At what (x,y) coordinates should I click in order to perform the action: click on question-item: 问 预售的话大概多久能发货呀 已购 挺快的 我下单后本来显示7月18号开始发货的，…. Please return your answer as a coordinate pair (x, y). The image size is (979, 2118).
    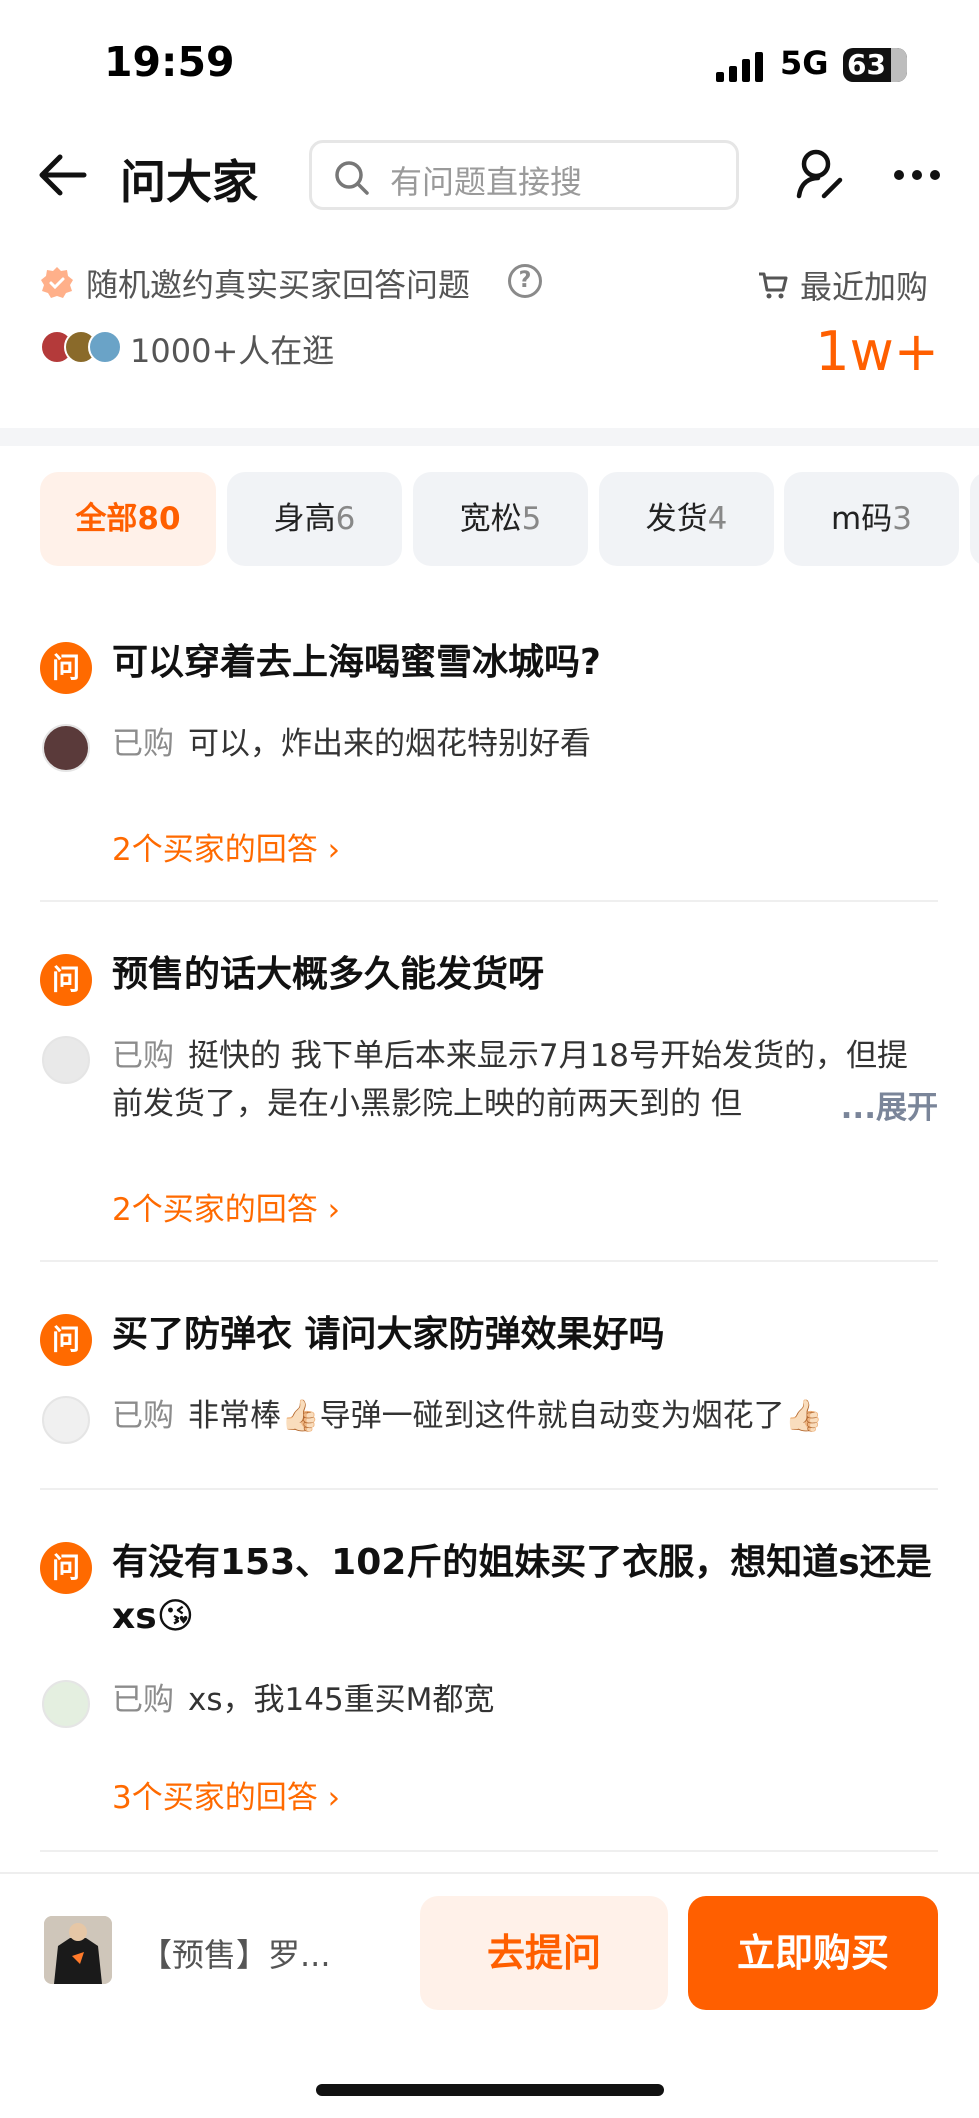
    Looking at the image, I should click on (489, 1093).